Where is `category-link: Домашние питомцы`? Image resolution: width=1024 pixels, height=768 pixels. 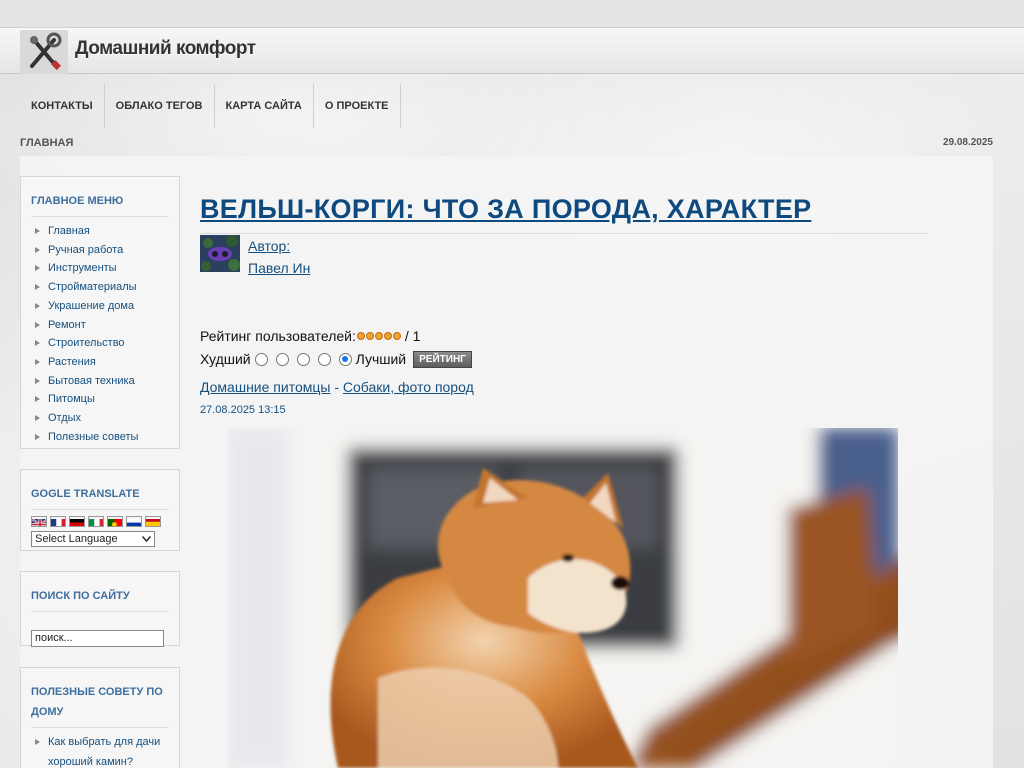 category-link: Домашние питомцы is located at coordinates (265, 387).